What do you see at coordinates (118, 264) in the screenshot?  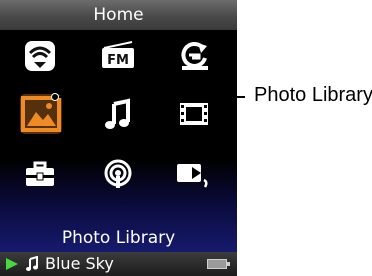 I see `status-bar: Blue Sky` at bounding box center [118, 264].